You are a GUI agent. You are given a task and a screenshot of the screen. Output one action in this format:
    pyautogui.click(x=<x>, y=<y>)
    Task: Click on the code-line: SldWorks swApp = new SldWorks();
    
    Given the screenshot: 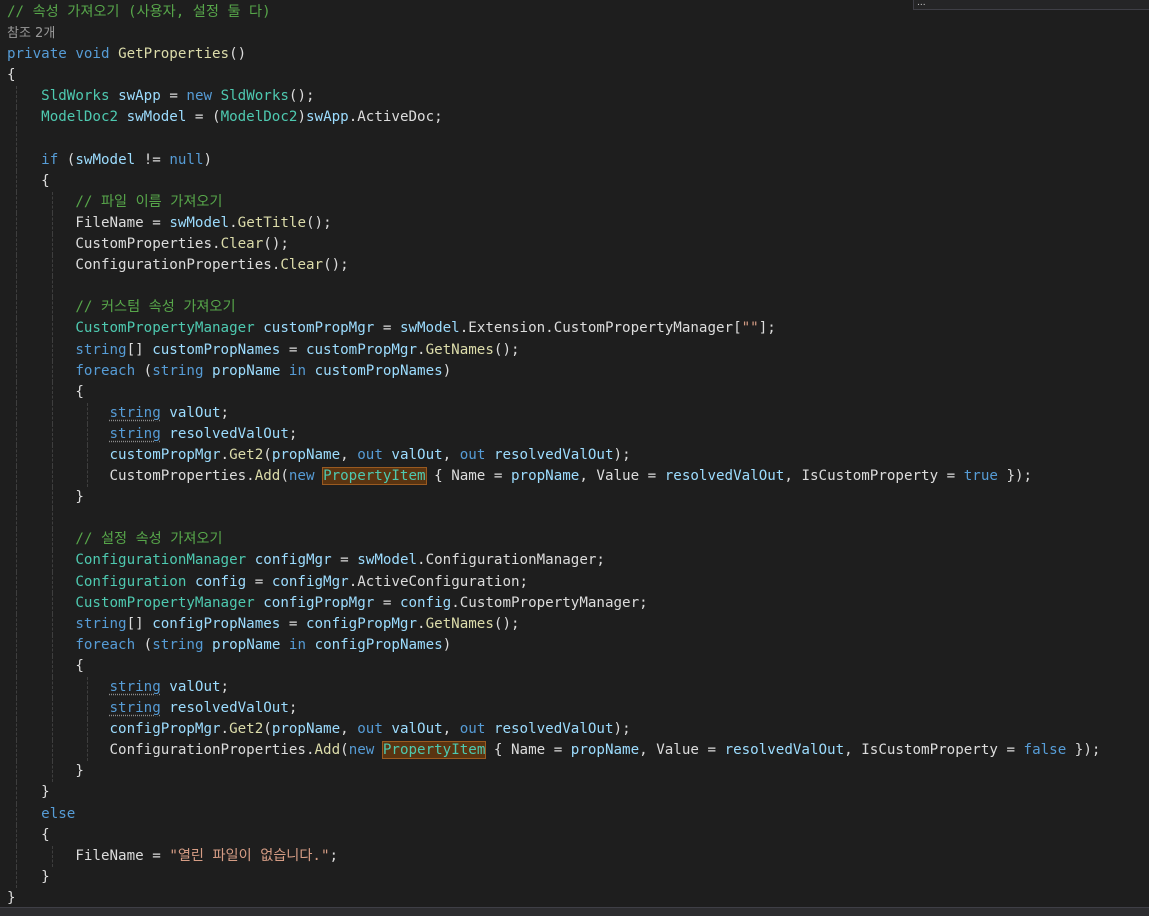 What is the action you would take?
    pyautogui.click(x=578, y=97)
    